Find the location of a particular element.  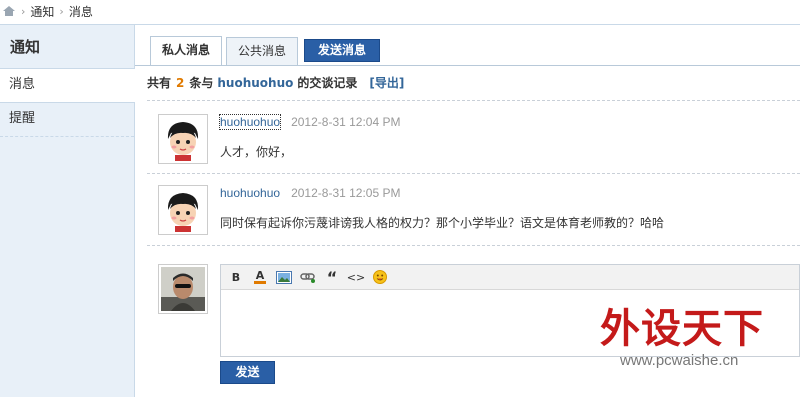

smiley-icon is located at coordinates (380, 277).